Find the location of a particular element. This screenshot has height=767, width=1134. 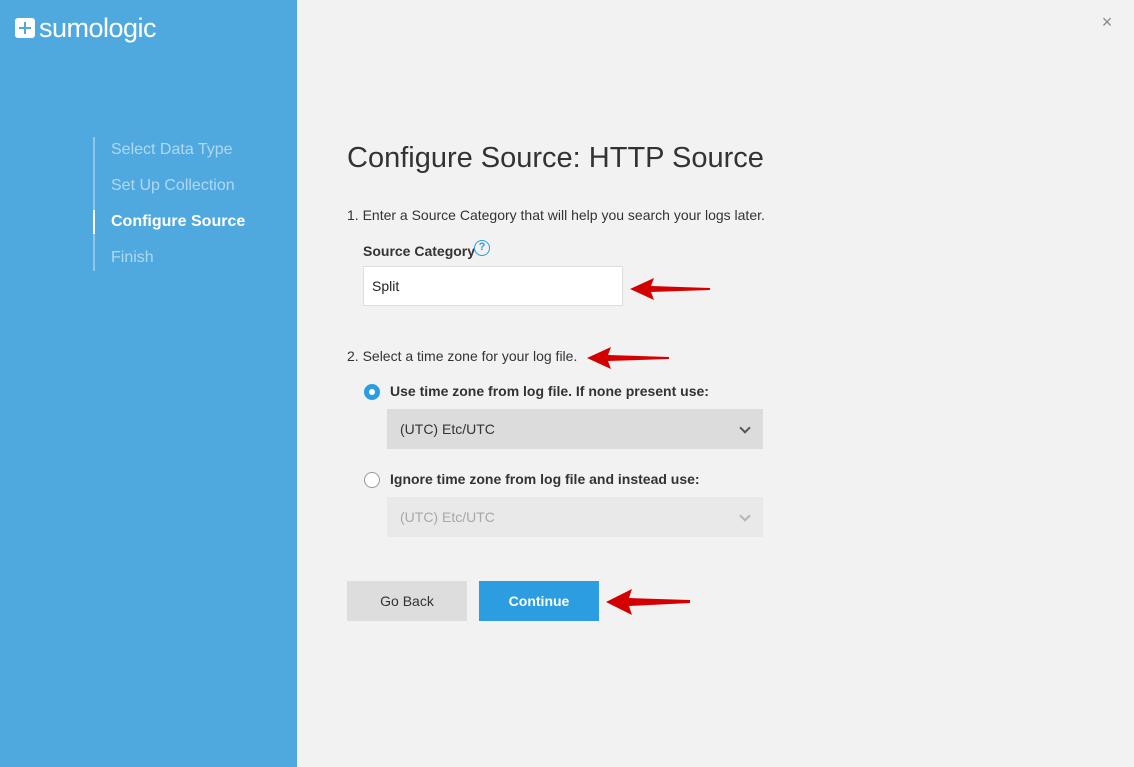

step-set-up-collection: Set Up Collection is located at coordinates (165, 186).